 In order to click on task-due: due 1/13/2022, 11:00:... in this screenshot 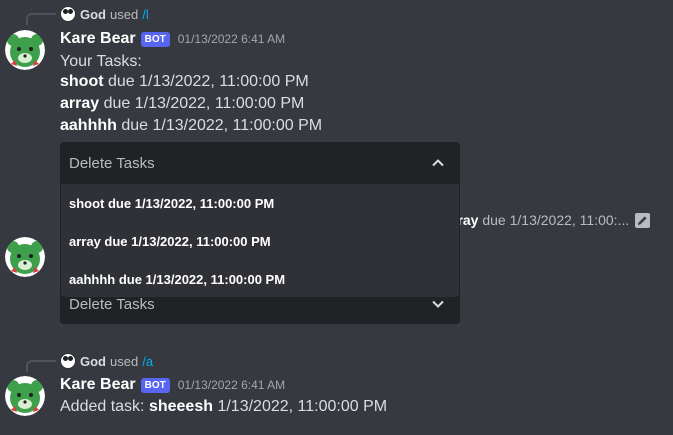, I will do `click(556, 220)`.